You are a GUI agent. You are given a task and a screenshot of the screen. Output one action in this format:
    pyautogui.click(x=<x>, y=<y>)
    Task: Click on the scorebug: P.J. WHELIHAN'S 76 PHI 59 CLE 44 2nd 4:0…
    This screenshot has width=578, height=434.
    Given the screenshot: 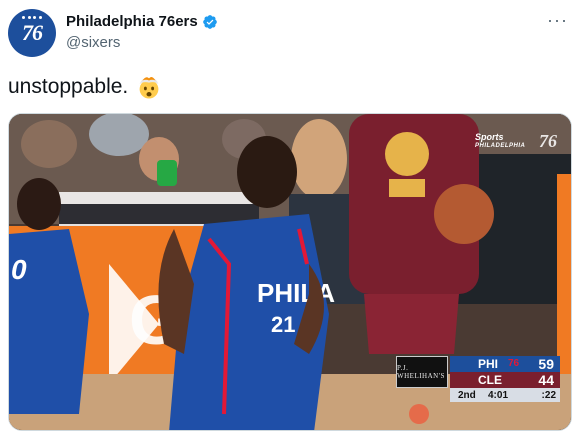 What is the action you would take?
    pyautogui.click(x=478, y=380)
    